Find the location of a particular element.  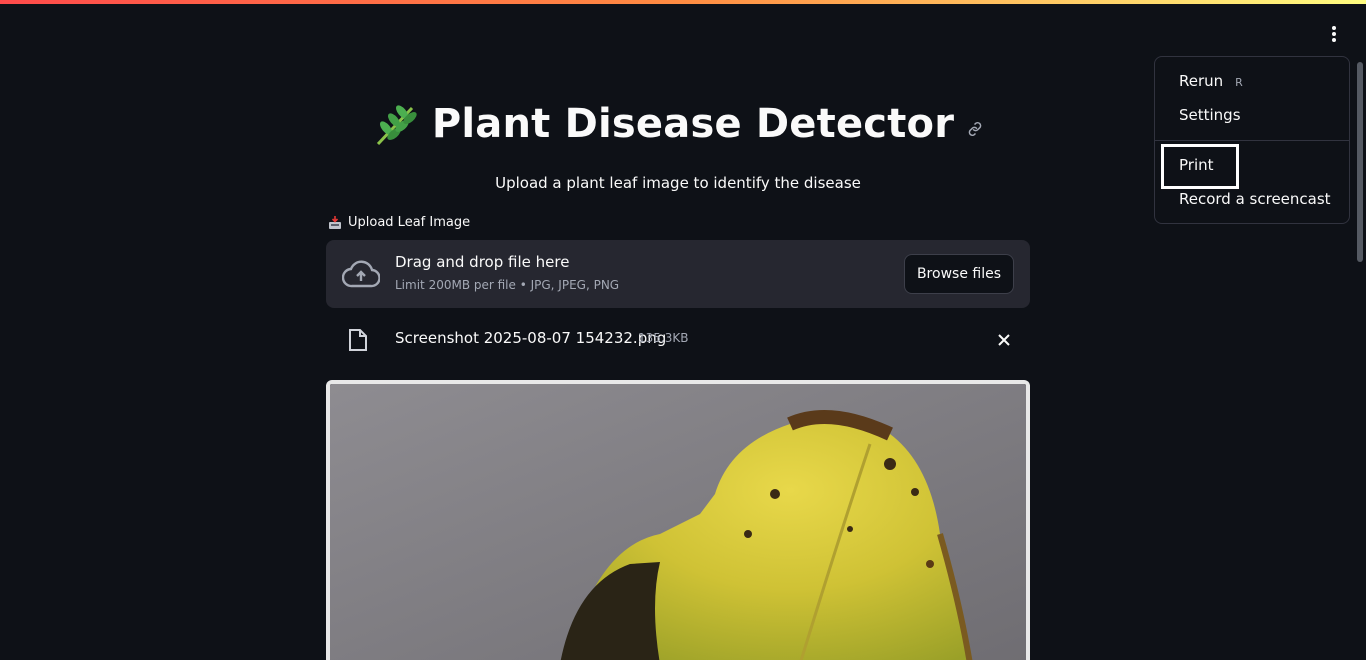

menu-item-settings: Settings is located at coordinates (1210, 115).